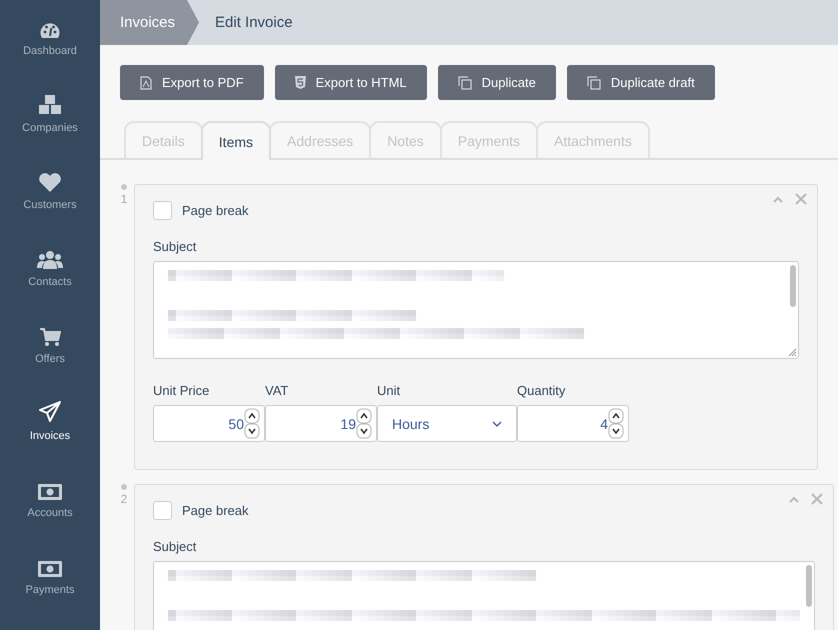 This screenshot has width=838, height=630. Describe the element at coordinates (50, 205) in the screenshot. I see `sidebar-item: Customers` at that location.